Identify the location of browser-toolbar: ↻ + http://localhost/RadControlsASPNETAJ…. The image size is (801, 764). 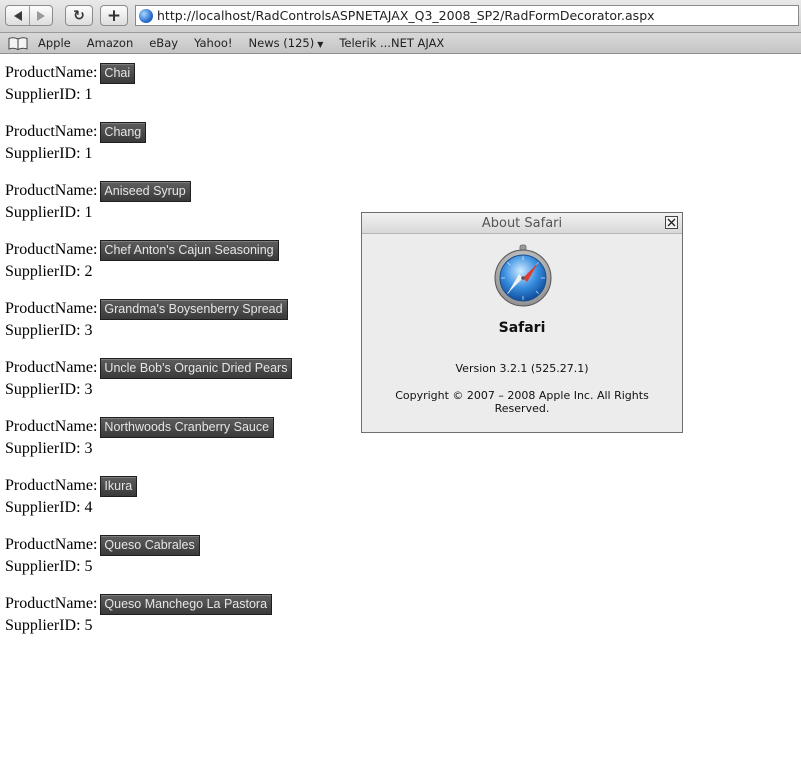
(400, 16).